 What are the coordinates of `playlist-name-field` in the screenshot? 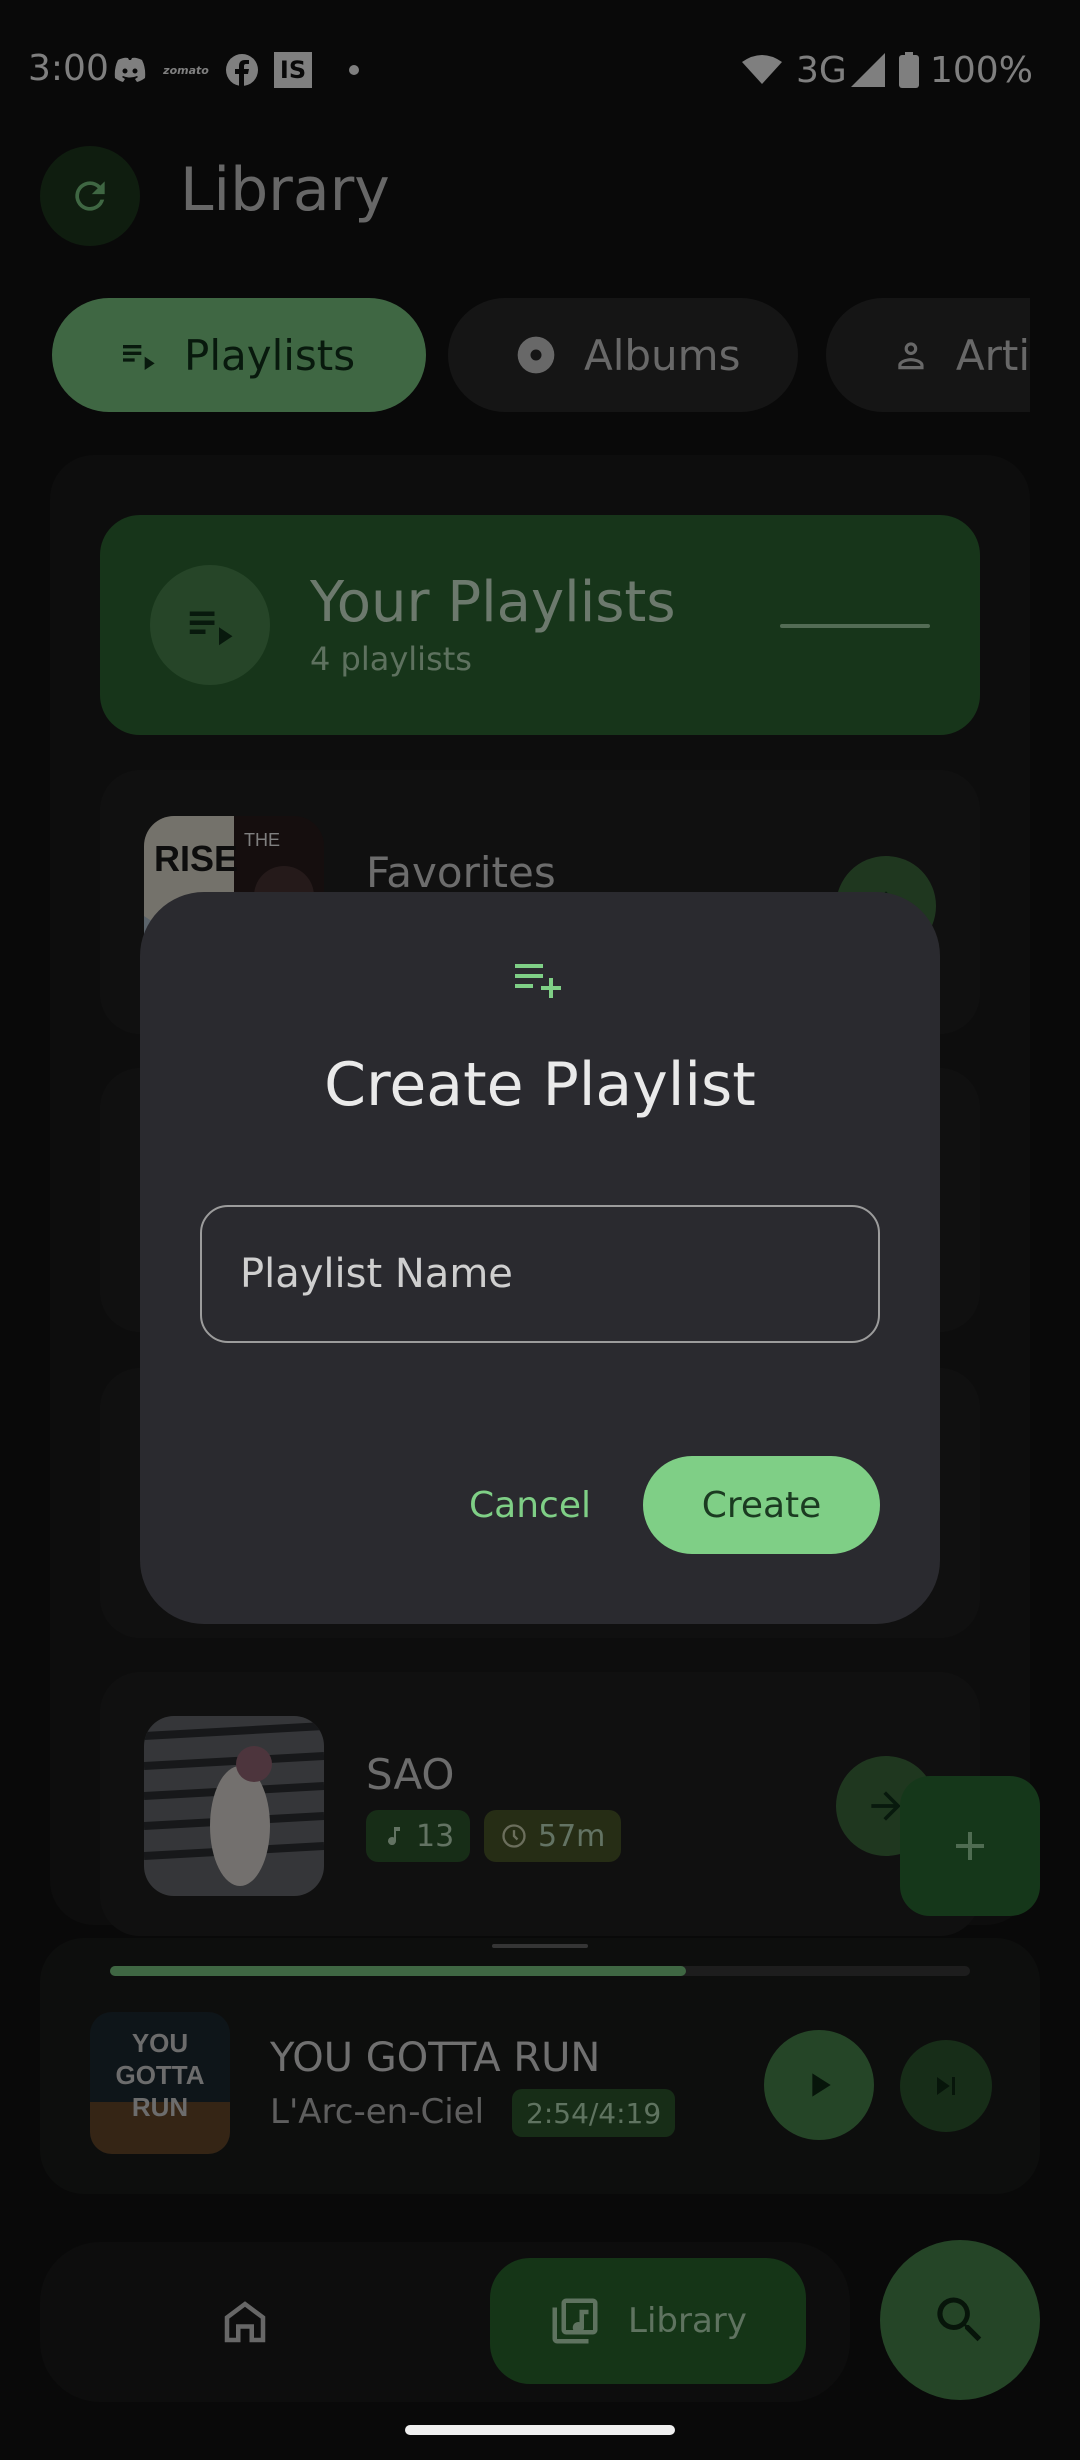 It's located at (540, 1274).